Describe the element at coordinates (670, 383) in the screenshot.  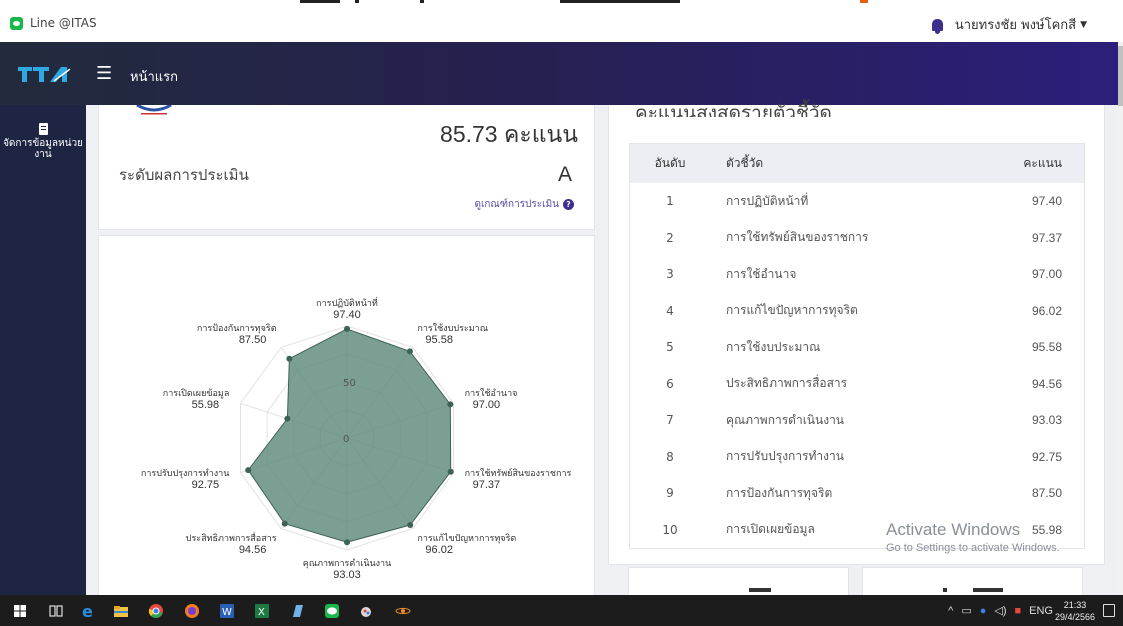
I see `rank-cell: 6` at that location.